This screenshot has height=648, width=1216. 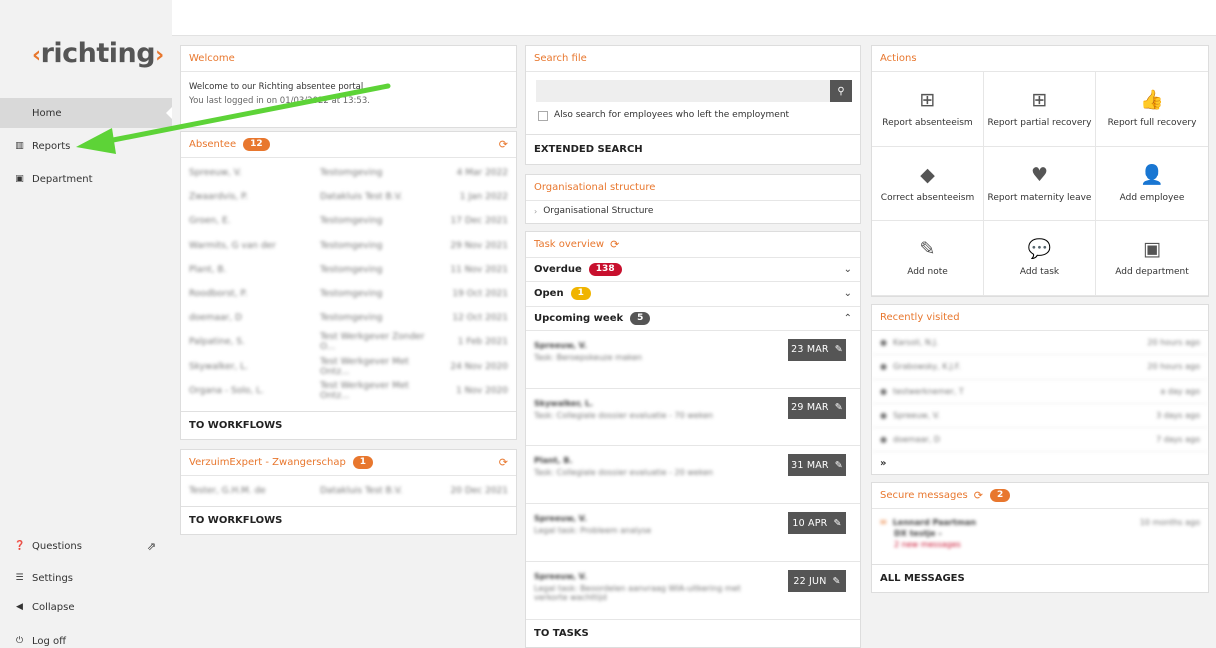 What do you see at coordinates (694, 18) in the screenshot?
I see `top-bar` at bounding box center [694, 18].